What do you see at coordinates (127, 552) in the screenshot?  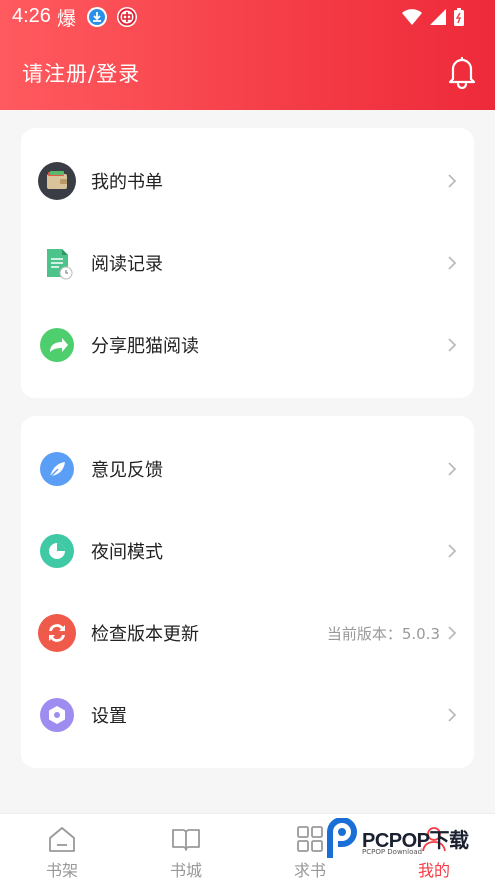 I see `menu-item-label: 夜间模式` at bounding box center [127, 552].